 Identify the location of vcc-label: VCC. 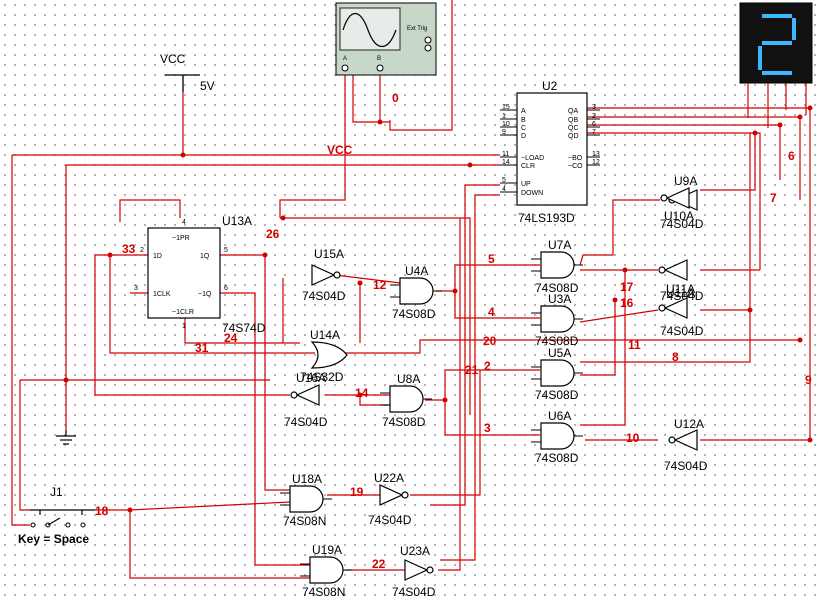
(173, 59).